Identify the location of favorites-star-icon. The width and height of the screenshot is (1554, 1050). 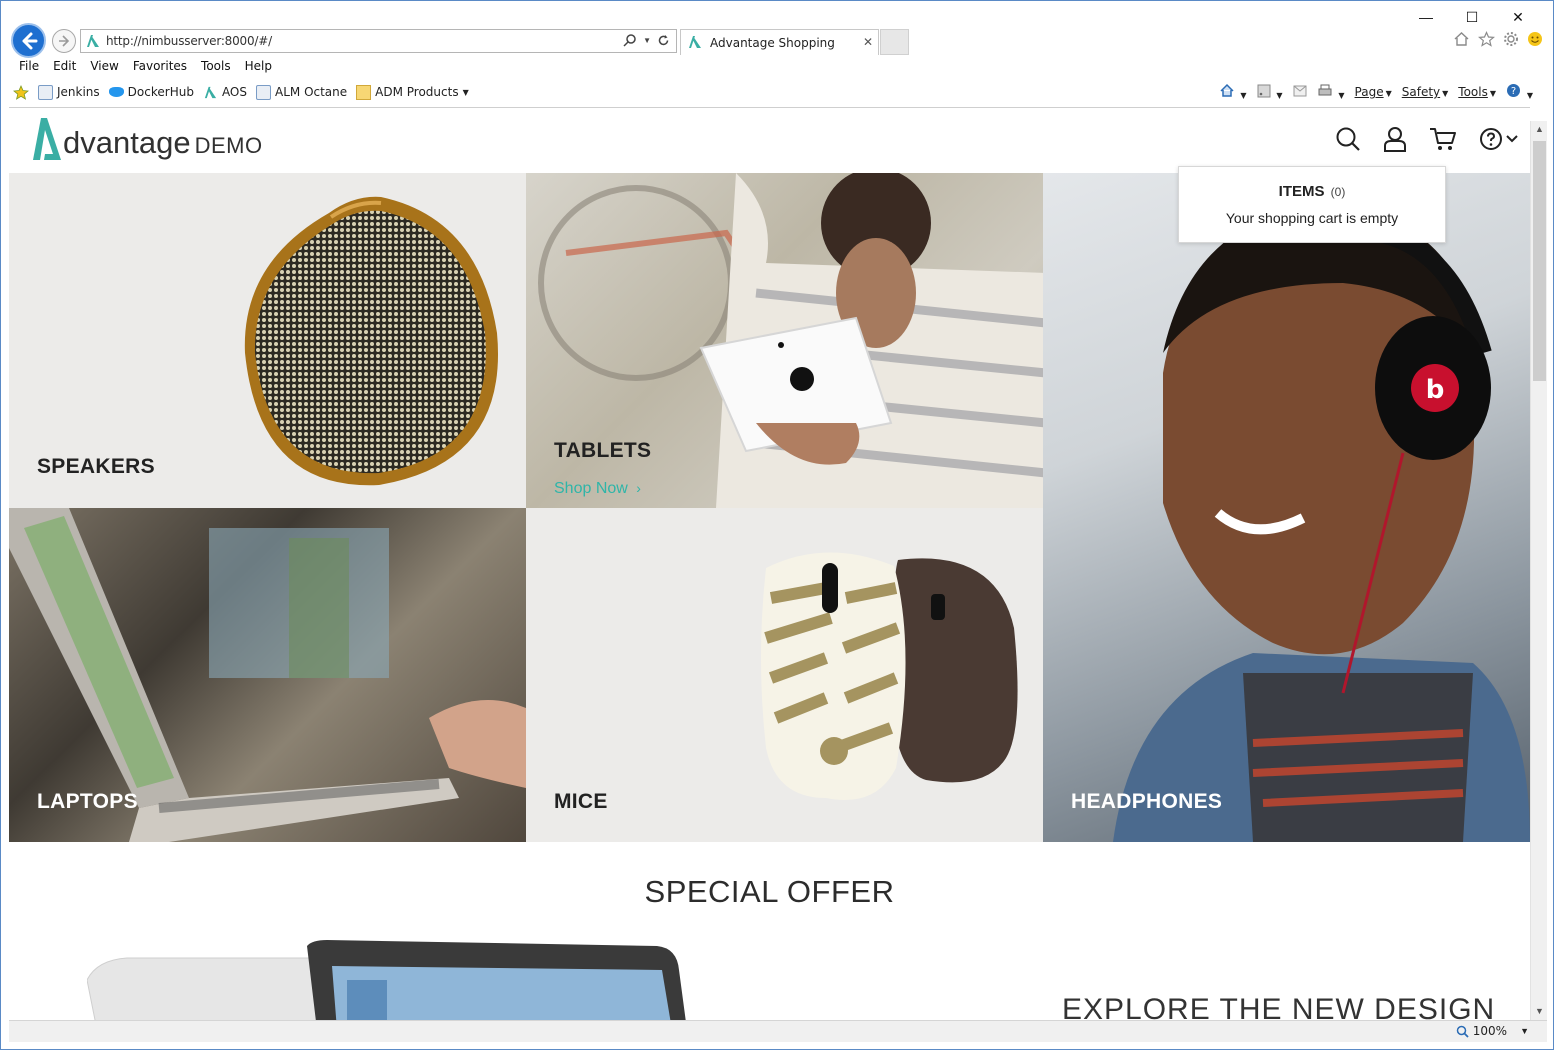
(21, 92).